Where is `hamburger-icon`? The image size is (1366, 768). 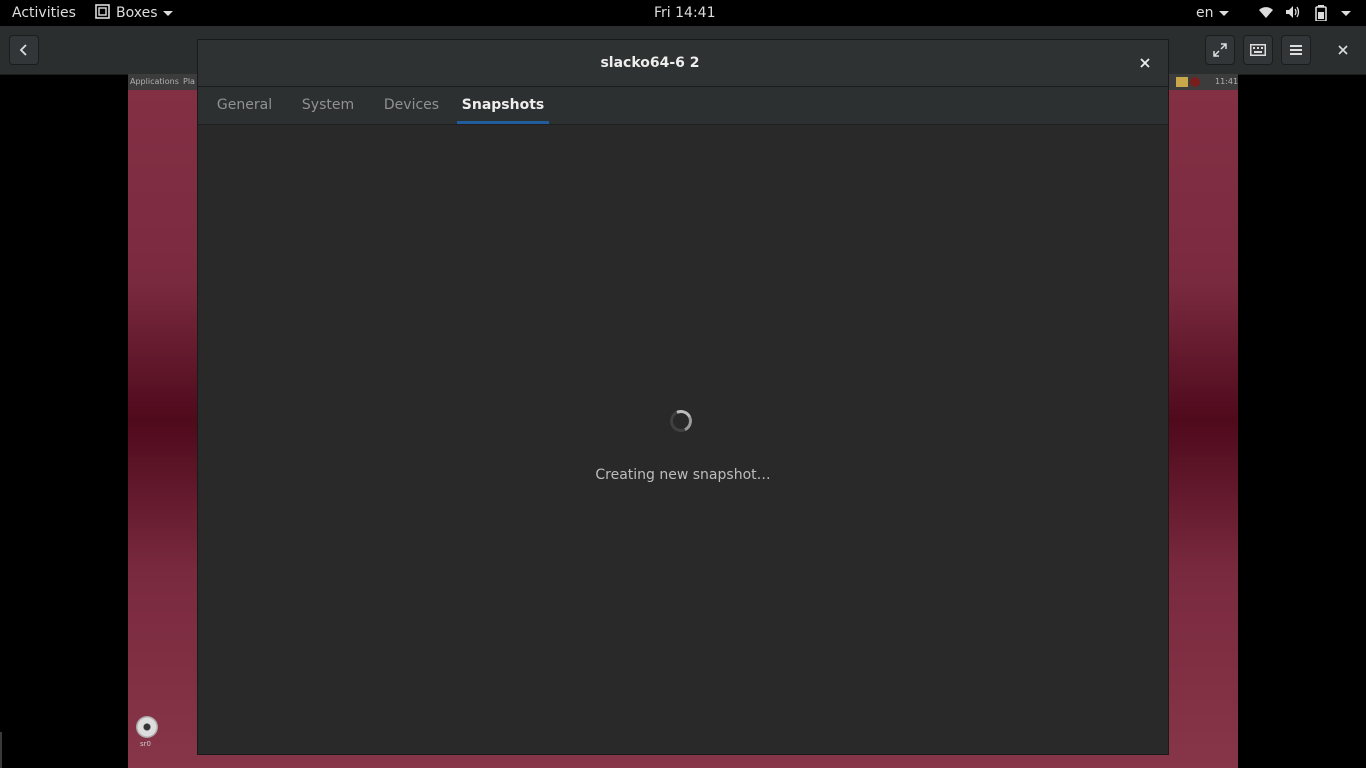 hamburger-icon is located at coordinates (1296, 50).